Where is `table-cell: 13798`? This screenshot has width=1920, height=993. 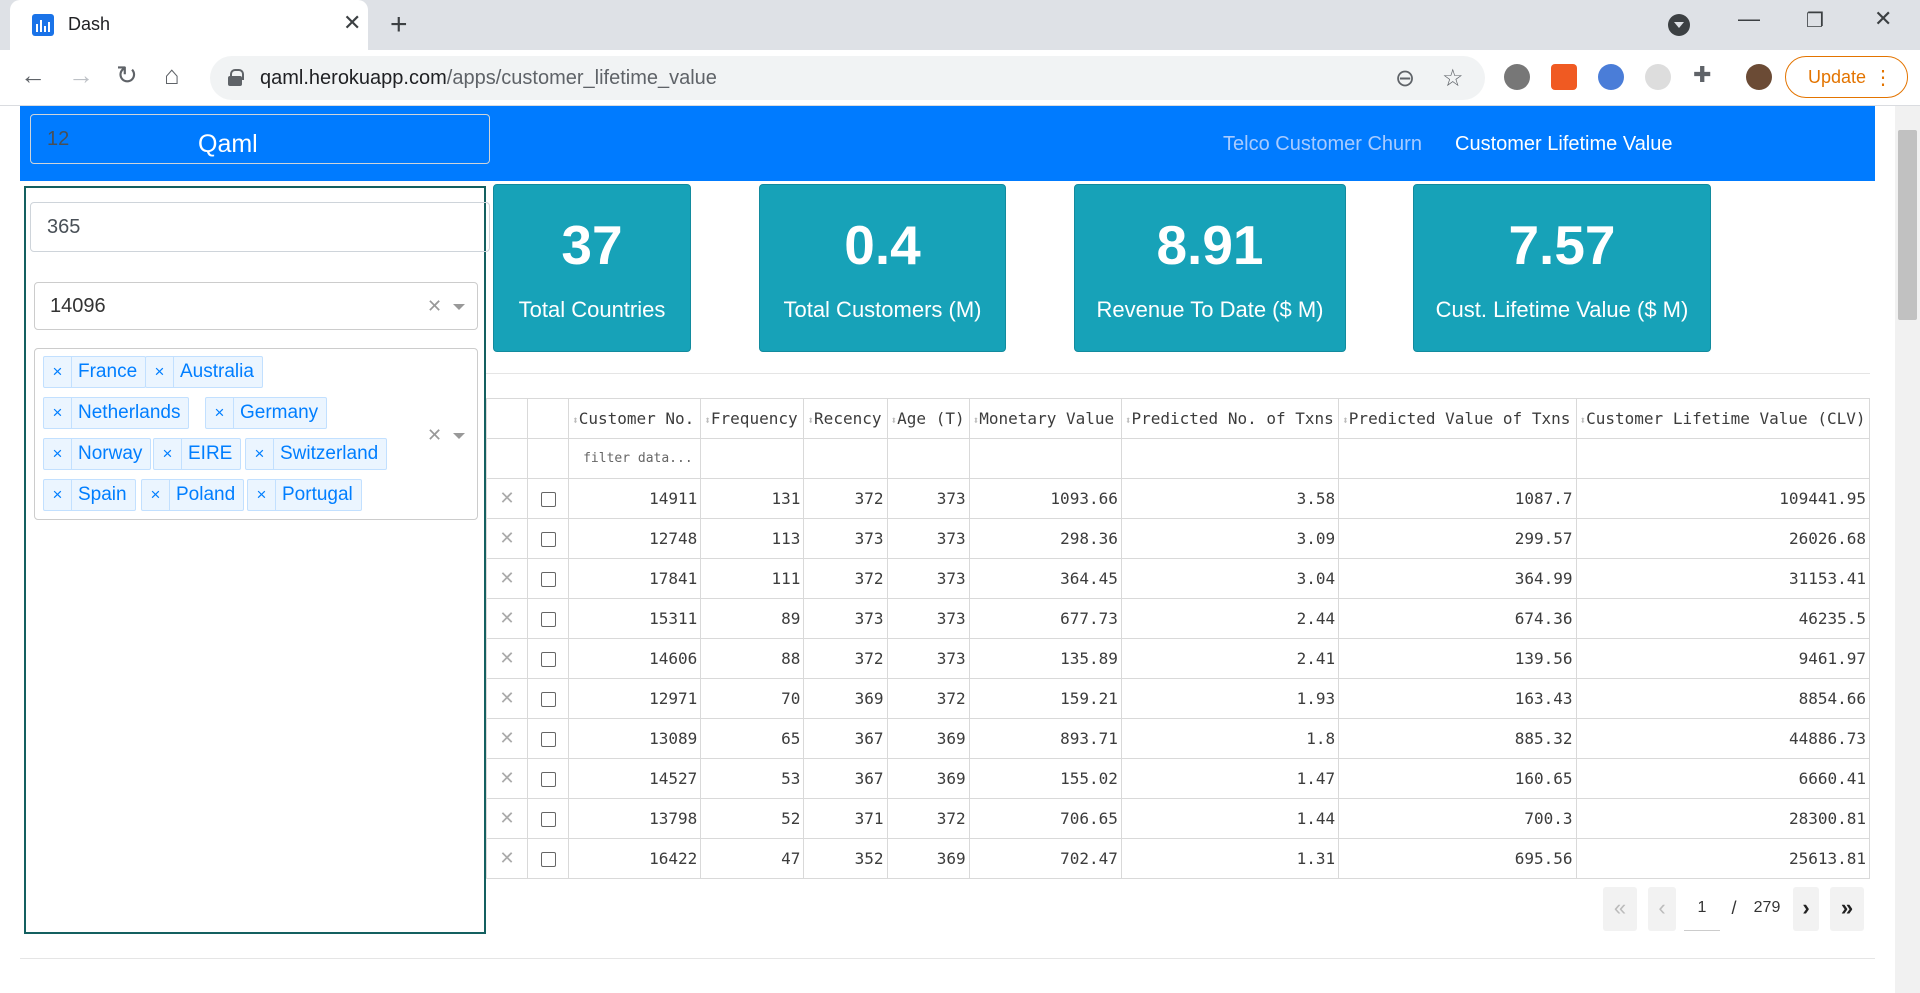
table-cell: 13798 is located at coordinates (635, 818).